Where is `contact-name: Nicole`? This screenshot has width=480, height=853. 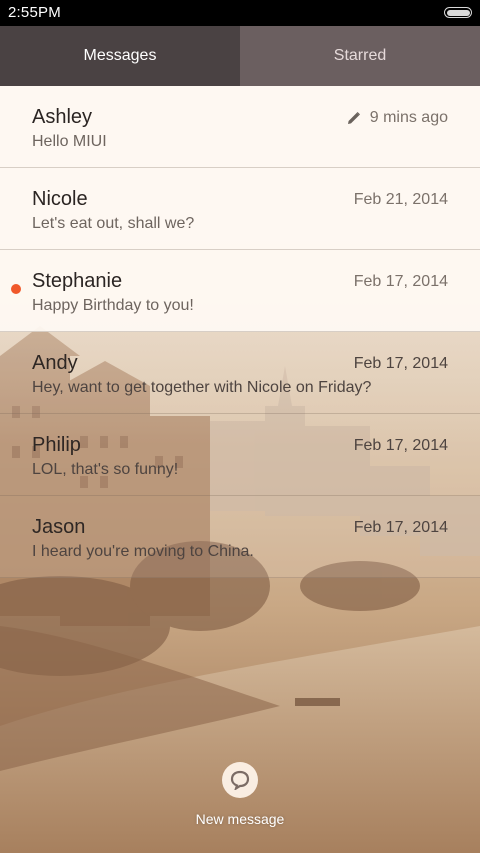
contact-name: Nicole is located at coordinates (60, 199).